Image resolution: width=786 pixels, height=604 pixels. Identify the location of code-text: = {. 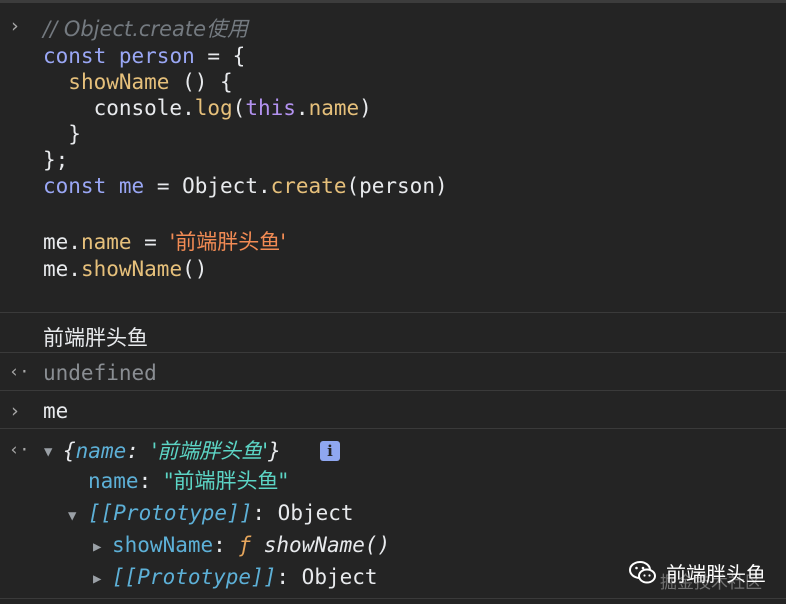
(220, 56).